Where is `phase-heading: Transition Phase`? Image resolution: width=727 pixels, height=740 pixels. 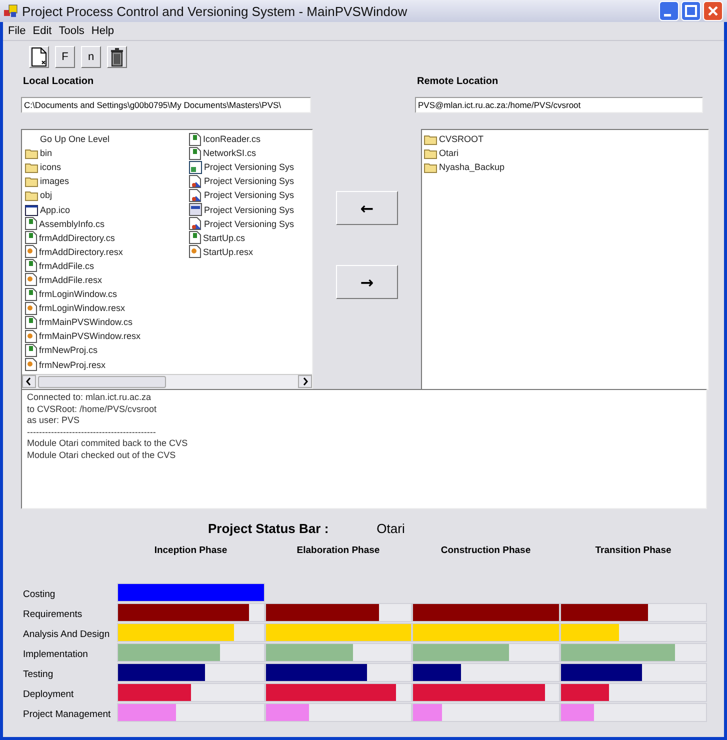 phase-heading: Transition Phase is located at coordinates (633, 550).